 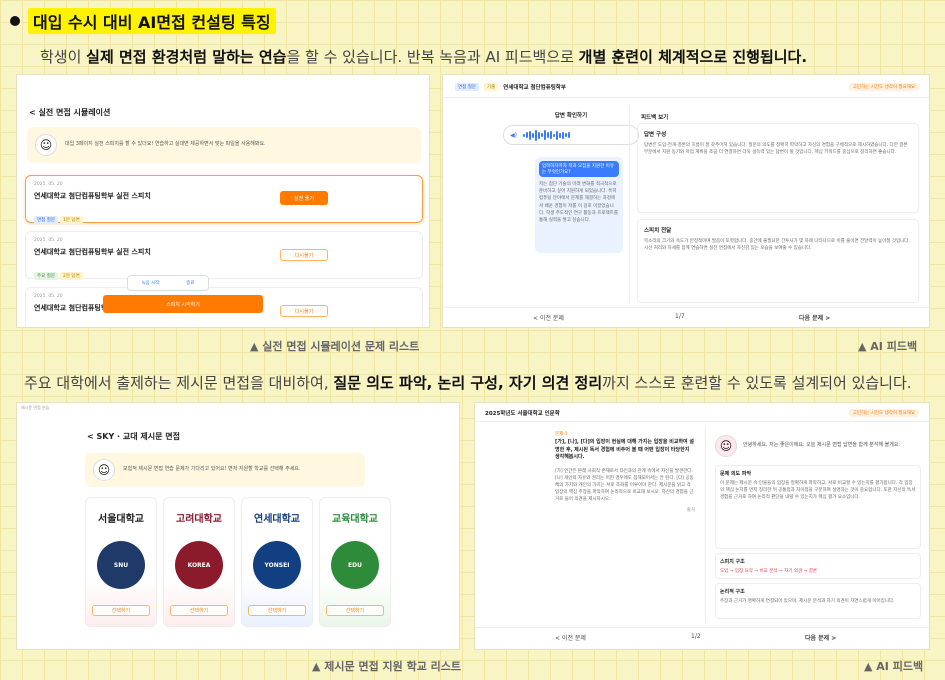 I want to click on source-label: 출처, so click(x=690, y=511).